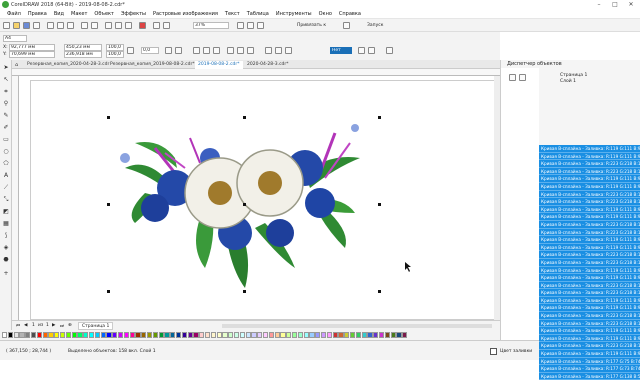 The image size is (640, 380). Describe the element at coordinates (142, 25) in the screenshot. I see `publish-pdf-icon` at that location.